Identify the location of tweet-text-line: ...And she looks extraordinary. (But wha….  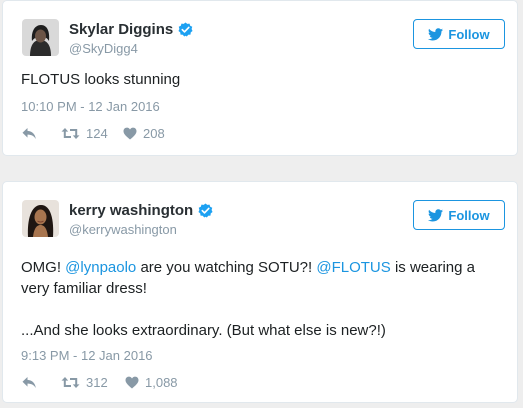
(203, 330).